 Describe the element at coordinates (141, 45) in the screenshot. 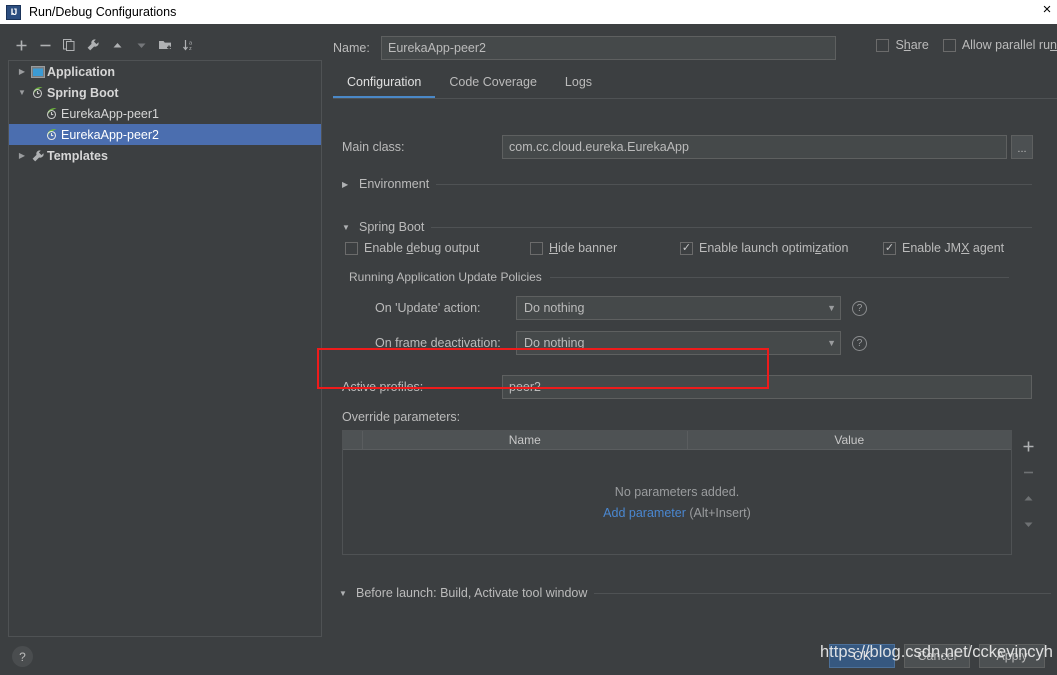

I see `move-down-button` at that location.